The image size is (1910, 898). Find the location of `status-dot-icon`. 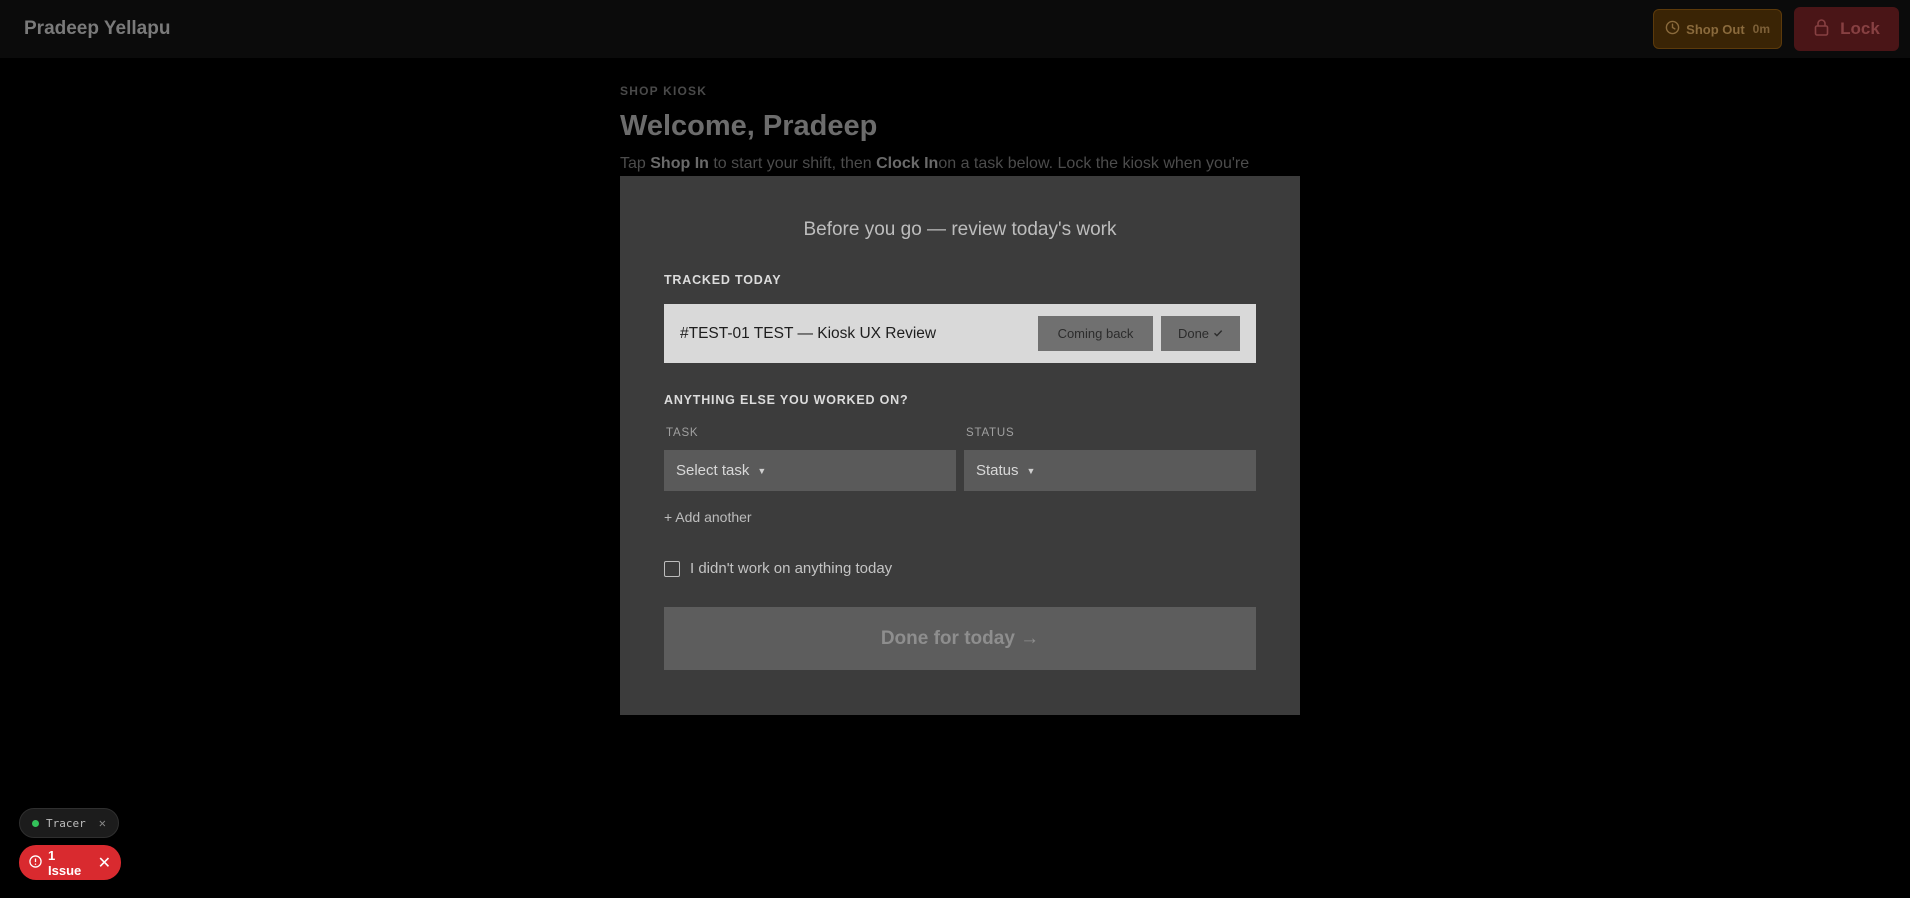

status-dot-icon is located at coordinates (35, 823).